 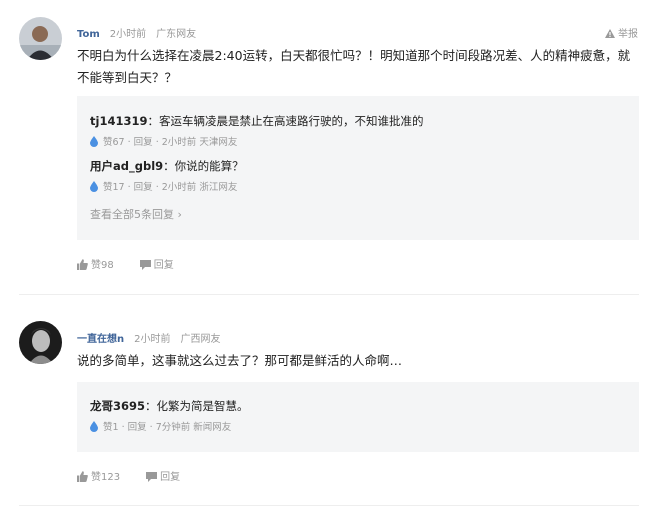 I want to click on reply-location: 浙江网友, so click(x=218, y=187).